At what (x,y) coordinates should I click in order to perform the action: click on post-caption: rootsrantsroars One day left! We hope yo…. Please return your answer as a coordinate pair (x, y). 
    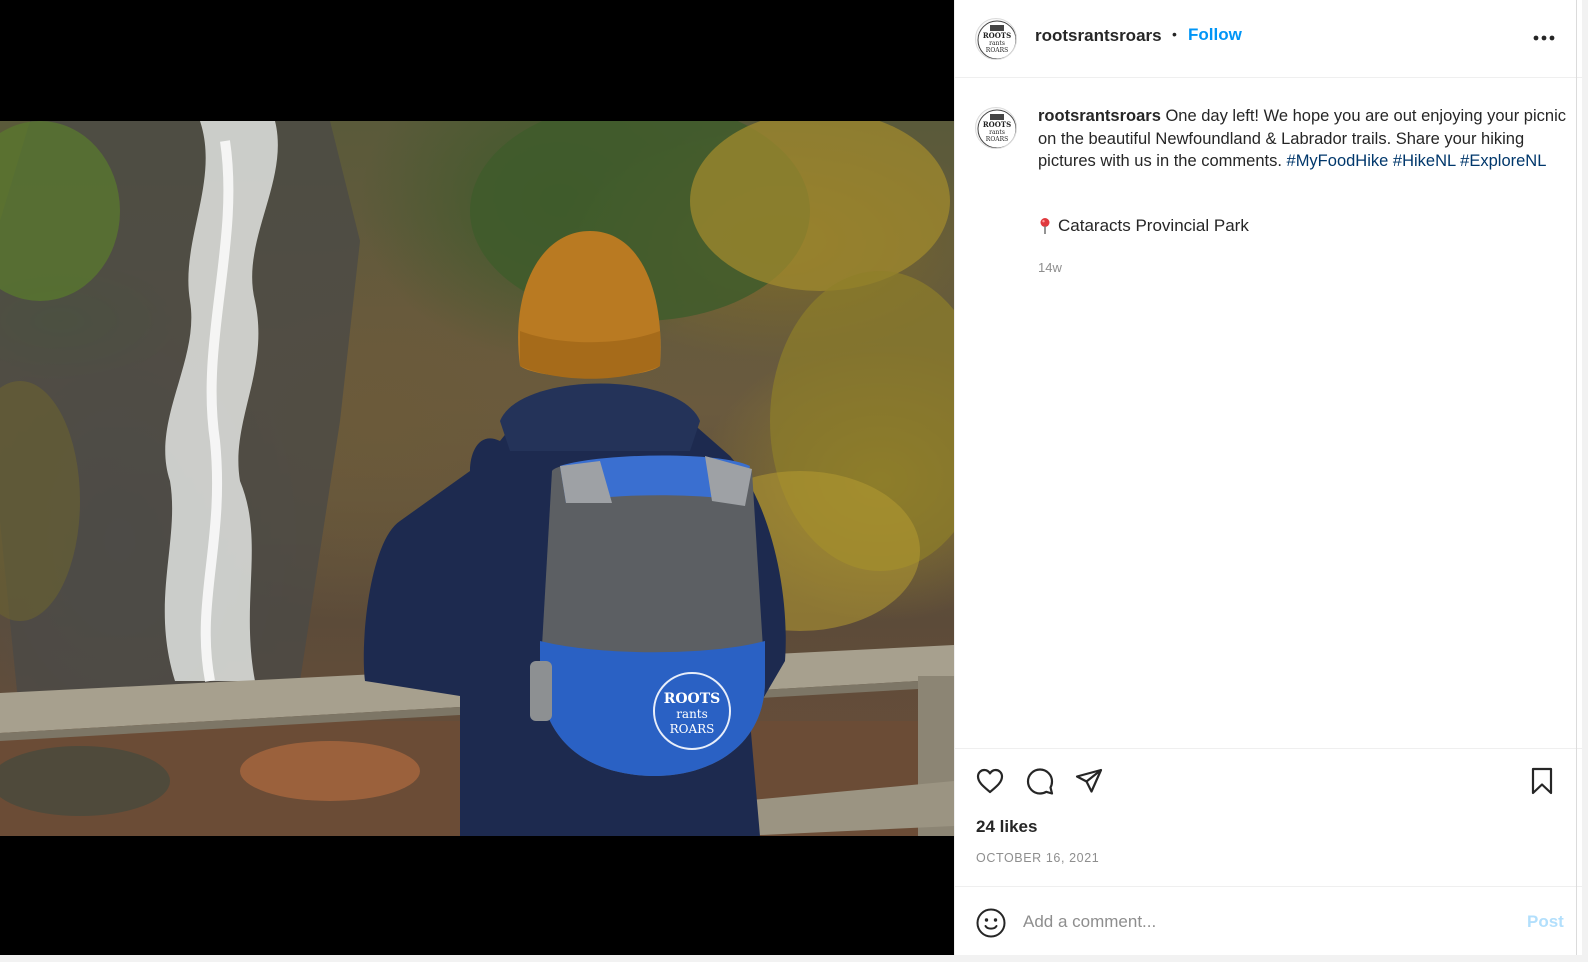
    Looking at the image, I should click on (1304, 139).